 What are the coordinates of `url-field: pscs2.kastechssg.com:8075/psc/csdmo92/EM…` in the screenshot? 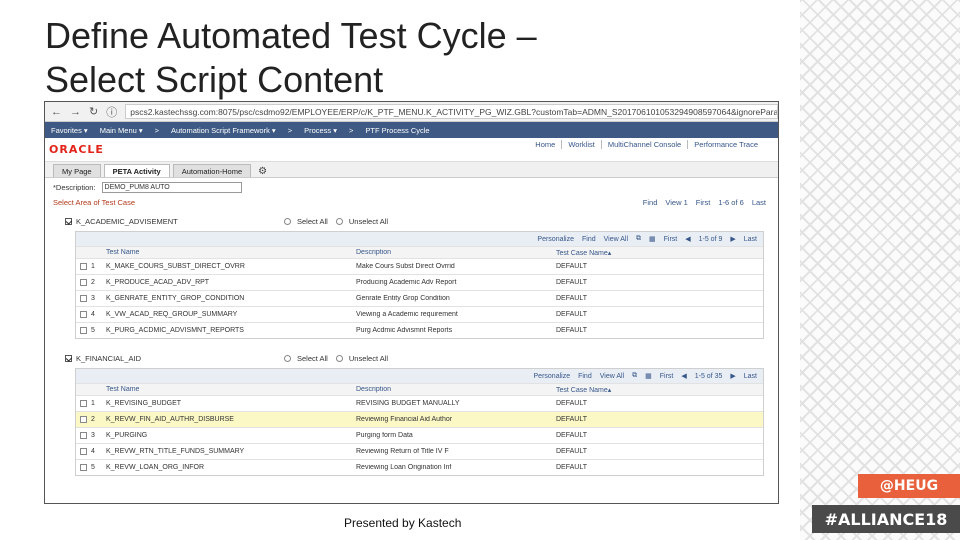 It's located at (451, 111).